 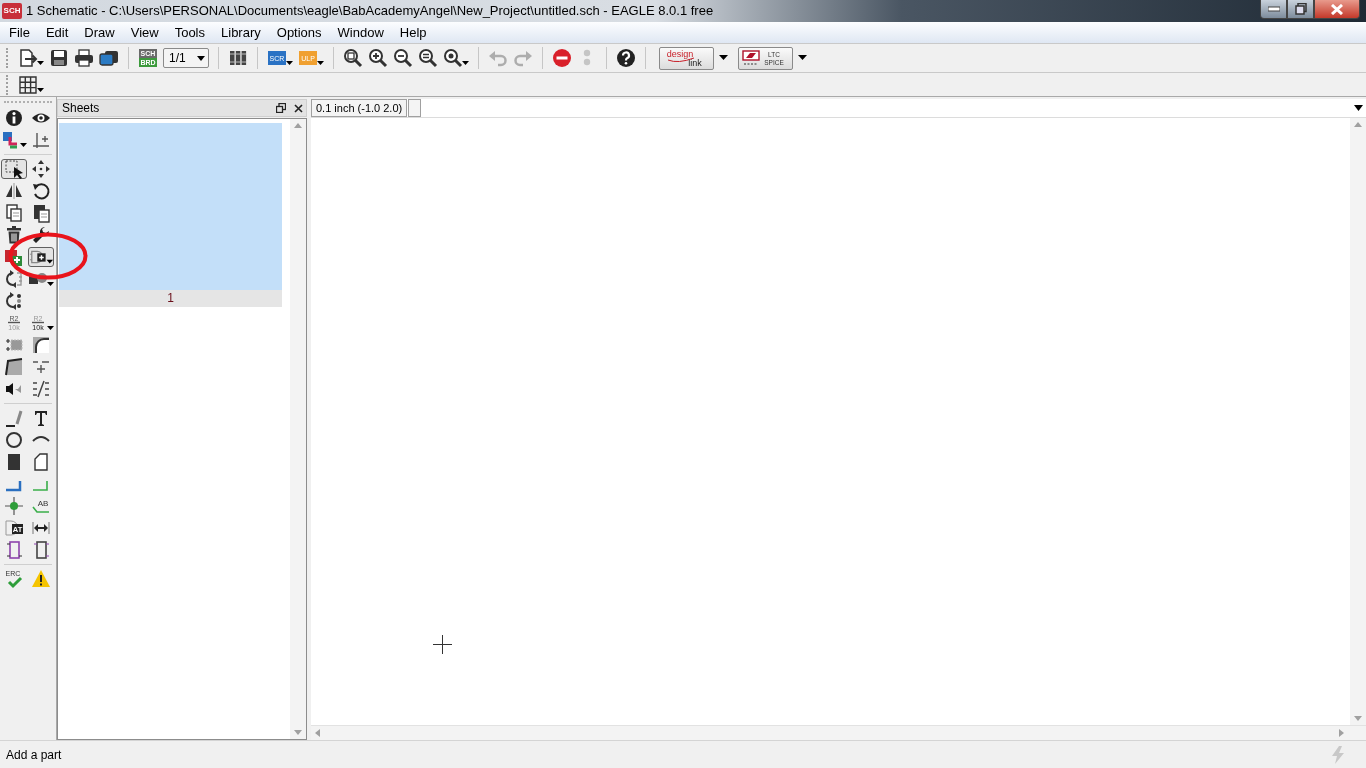 What do you see at coordinates (1338, 754) in the screenshot?
I see `lightning-icon` at bounding box center [1338, 754].